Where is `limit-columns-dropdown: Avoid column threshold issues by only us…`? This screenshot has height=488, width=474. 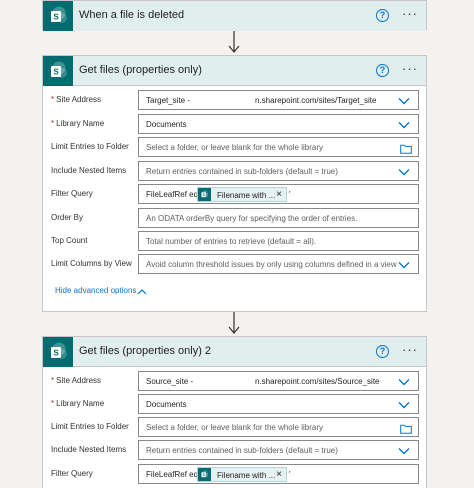 limit-columns-dropdown: Avoid column threshold issues by only us… is located at coordinates (278, 264).